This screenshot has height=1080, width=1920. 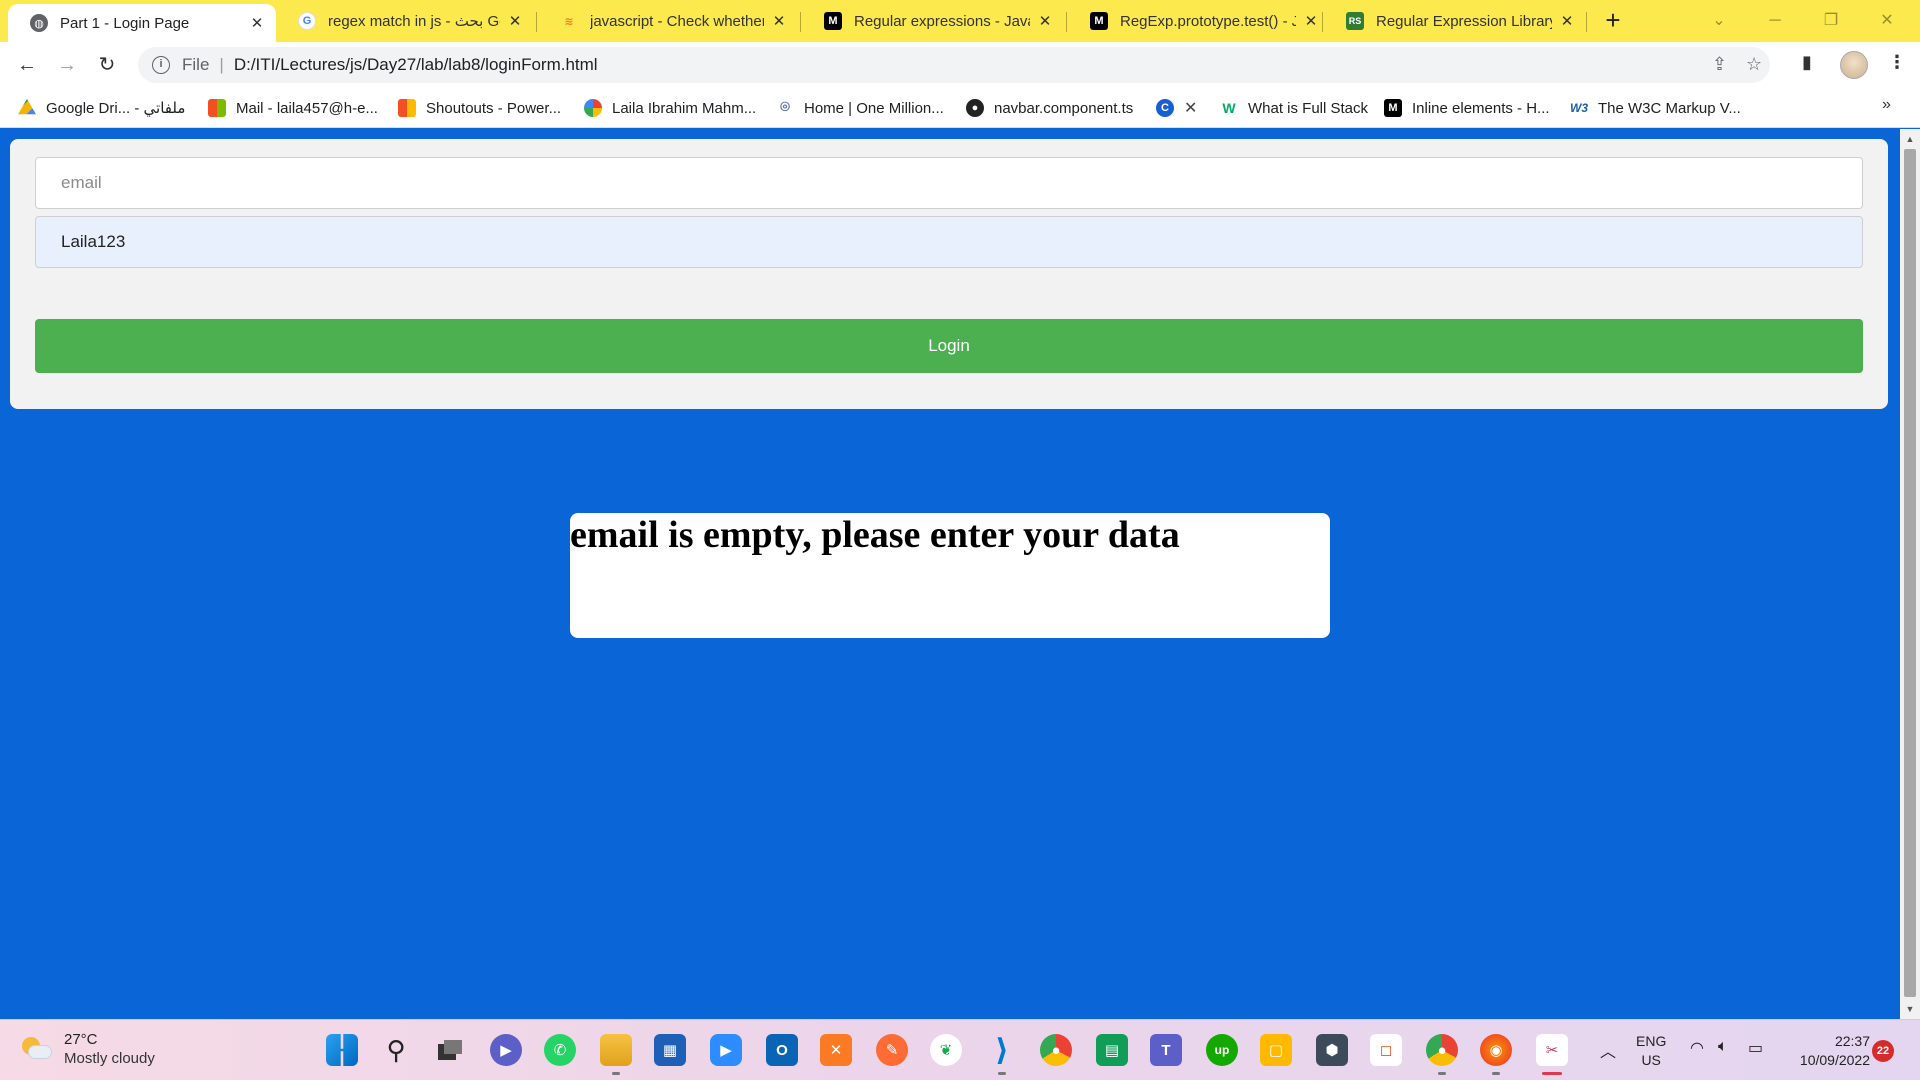 I want to click on bookmark-close: ✕, so click(x=1190, y=108).